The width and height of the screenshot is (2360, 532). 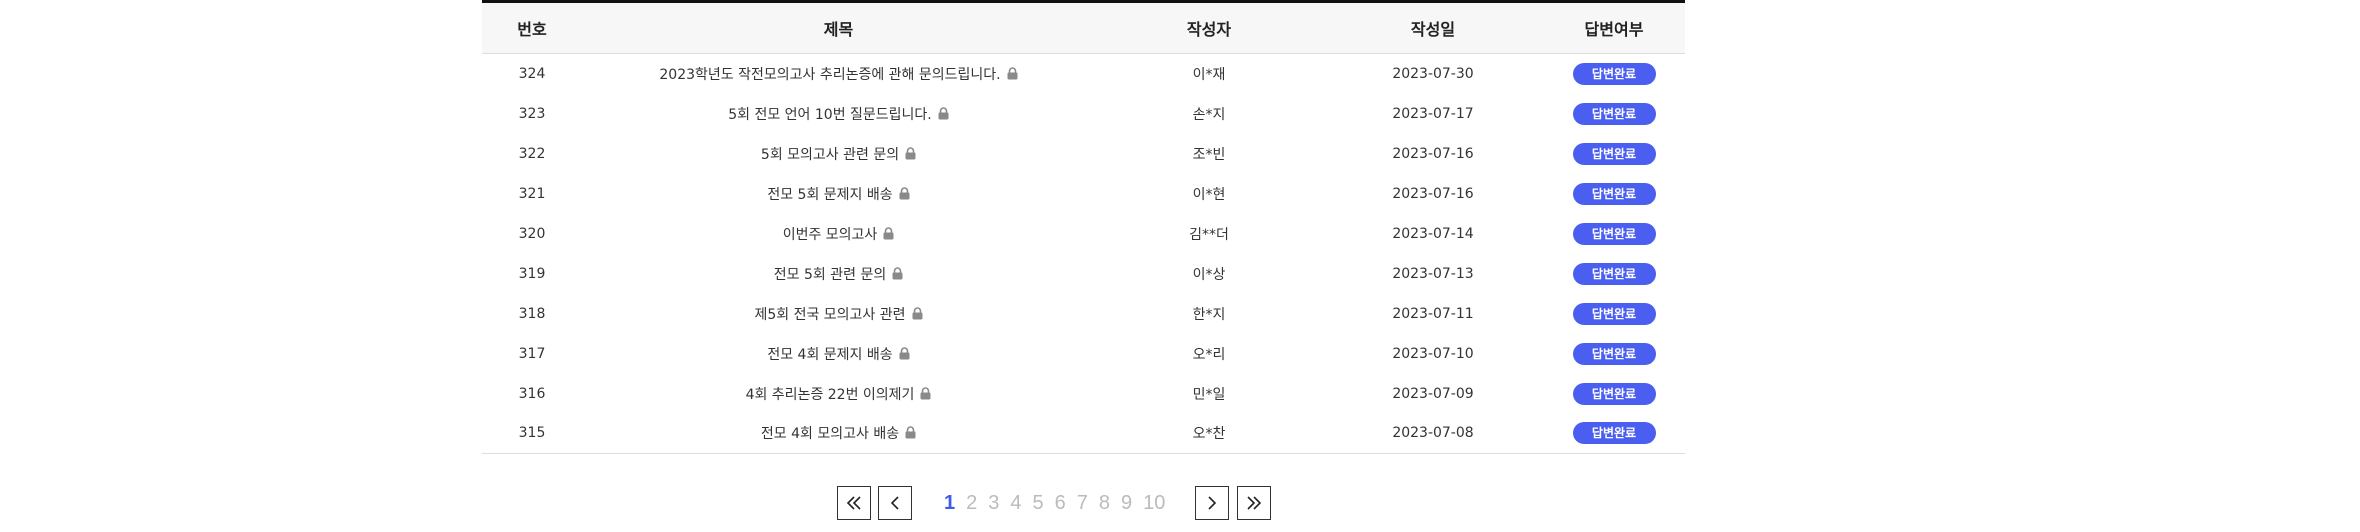 What do you see at coordinates (1083, 27) in the screenshot?
I see `header-row: 번호 제목 작성자 작성일 답변여부` at bounding box center [1083, 27].